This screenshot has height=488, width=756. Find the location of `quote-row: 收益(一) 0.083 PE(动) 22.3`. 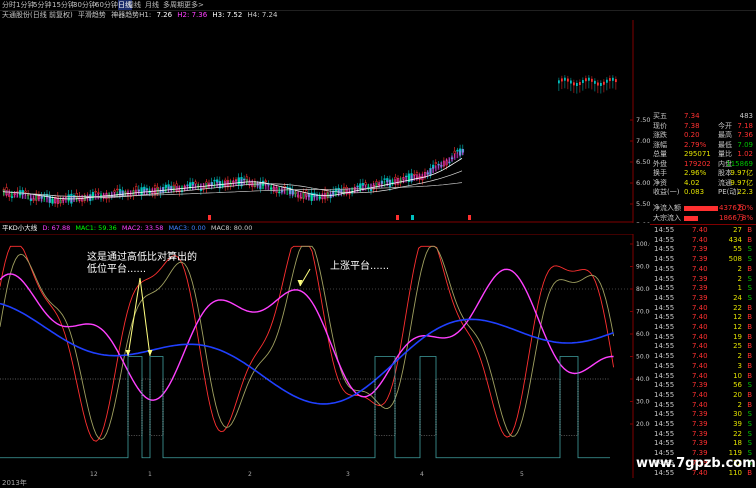

quote-row: 收益(一) 0.083 PE(动) 22.3 is located at coordinates (703, 192).